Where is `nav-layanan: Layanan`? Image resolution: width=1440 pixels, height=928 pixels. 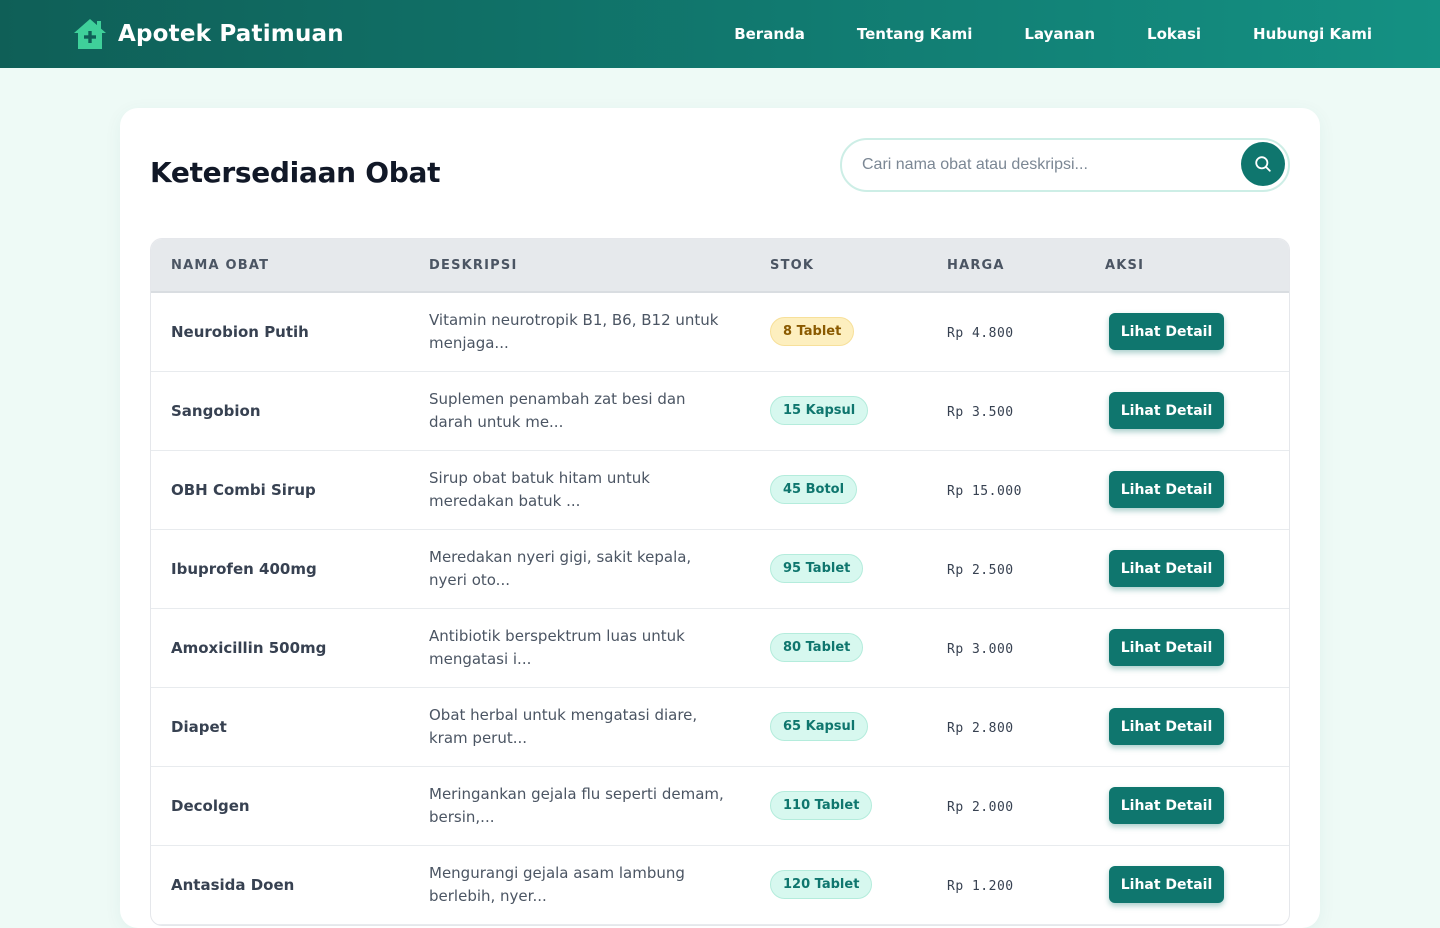 nav-layanan: Layanan is located at coordinates (1059, 34).